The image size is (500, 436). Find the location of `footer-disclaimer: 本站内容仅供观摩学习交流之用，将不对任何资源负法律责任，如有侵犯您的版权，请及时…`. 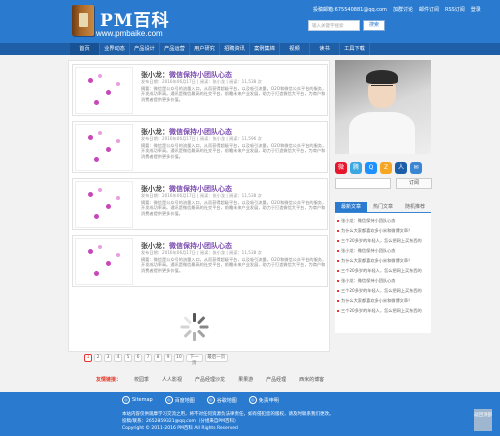

footer-disclaimer: 本站内容仅供观摩学习交流之用，将不对任何资源负法律责任，如有侵犯您的版权，请及时… is located at coordinates (228, 414).